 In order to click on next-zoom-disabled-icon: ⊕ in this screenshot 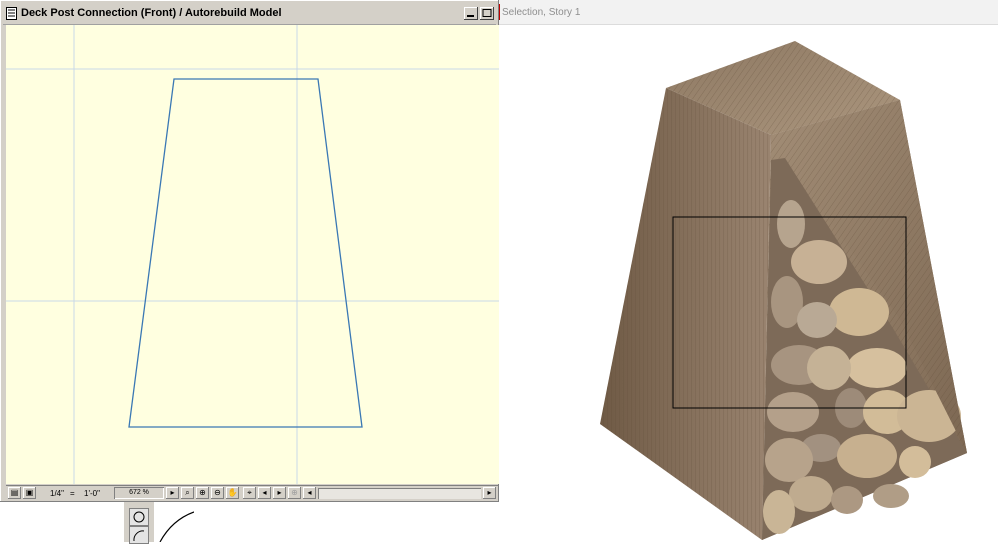, I will do `click(294, 493)`.